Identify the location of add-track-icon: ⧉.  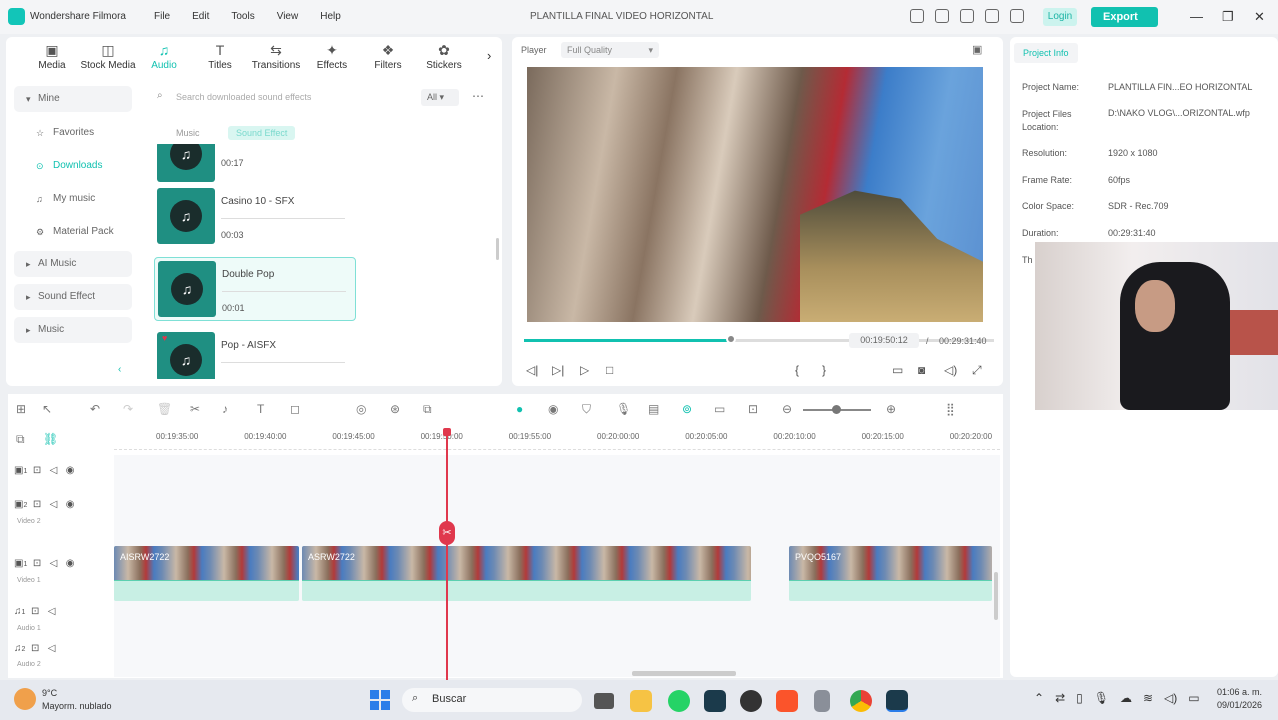
(20, 439).